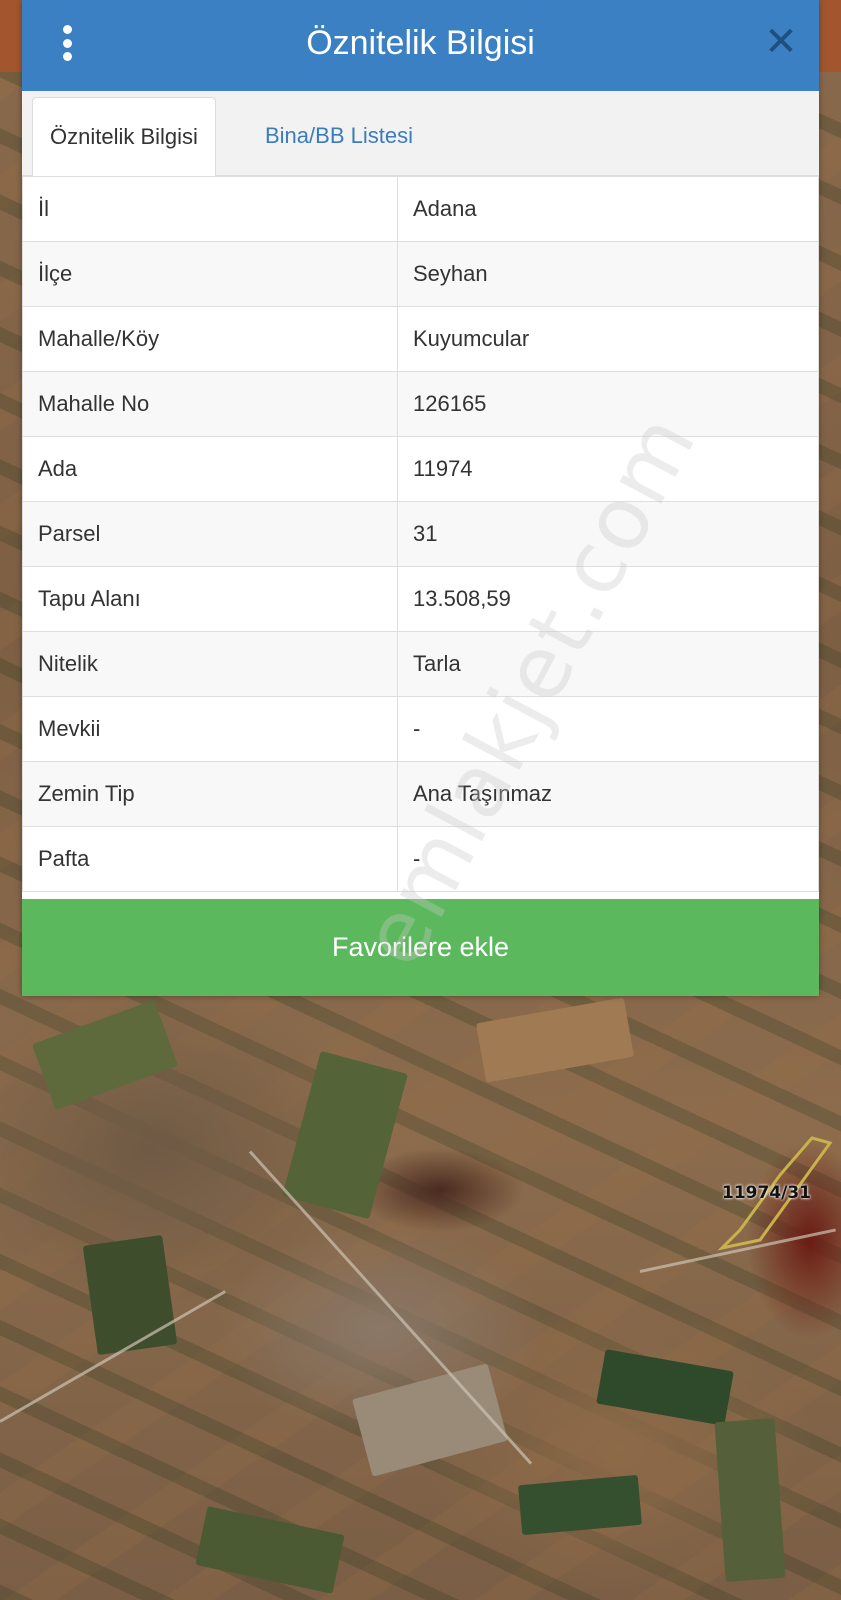  I want to click on tab-bina-bb-listesi: Bina/BB Listesi, so click(339, 136).